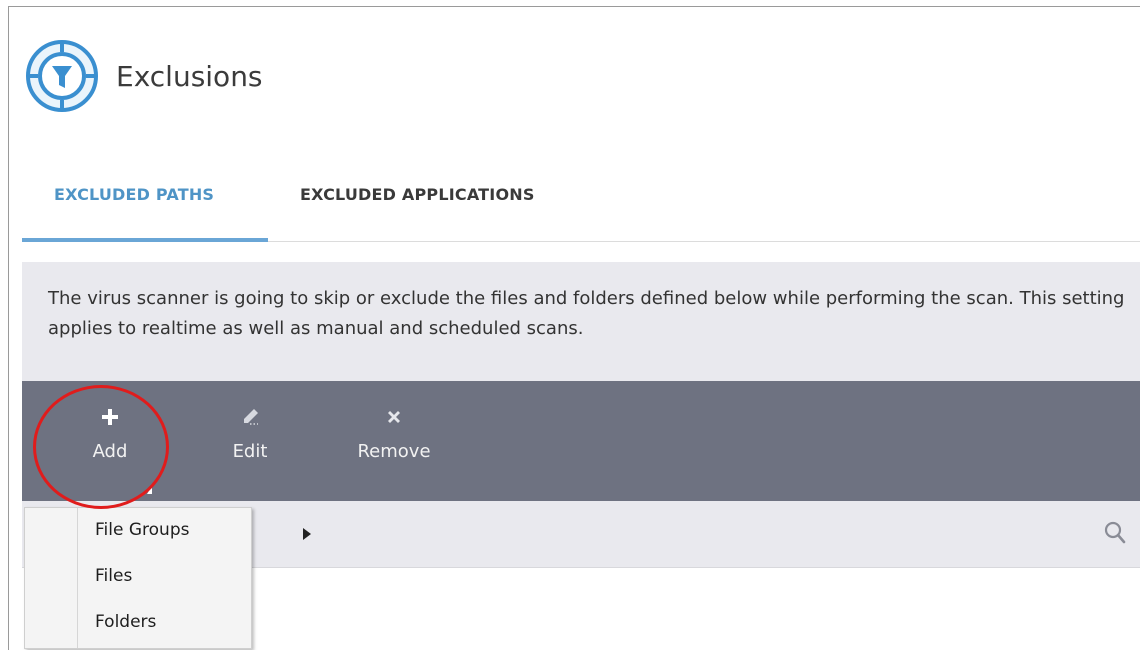 The width and height of the screenshot is (1140, 650). I want to click on close-icon, so click(394, 417).